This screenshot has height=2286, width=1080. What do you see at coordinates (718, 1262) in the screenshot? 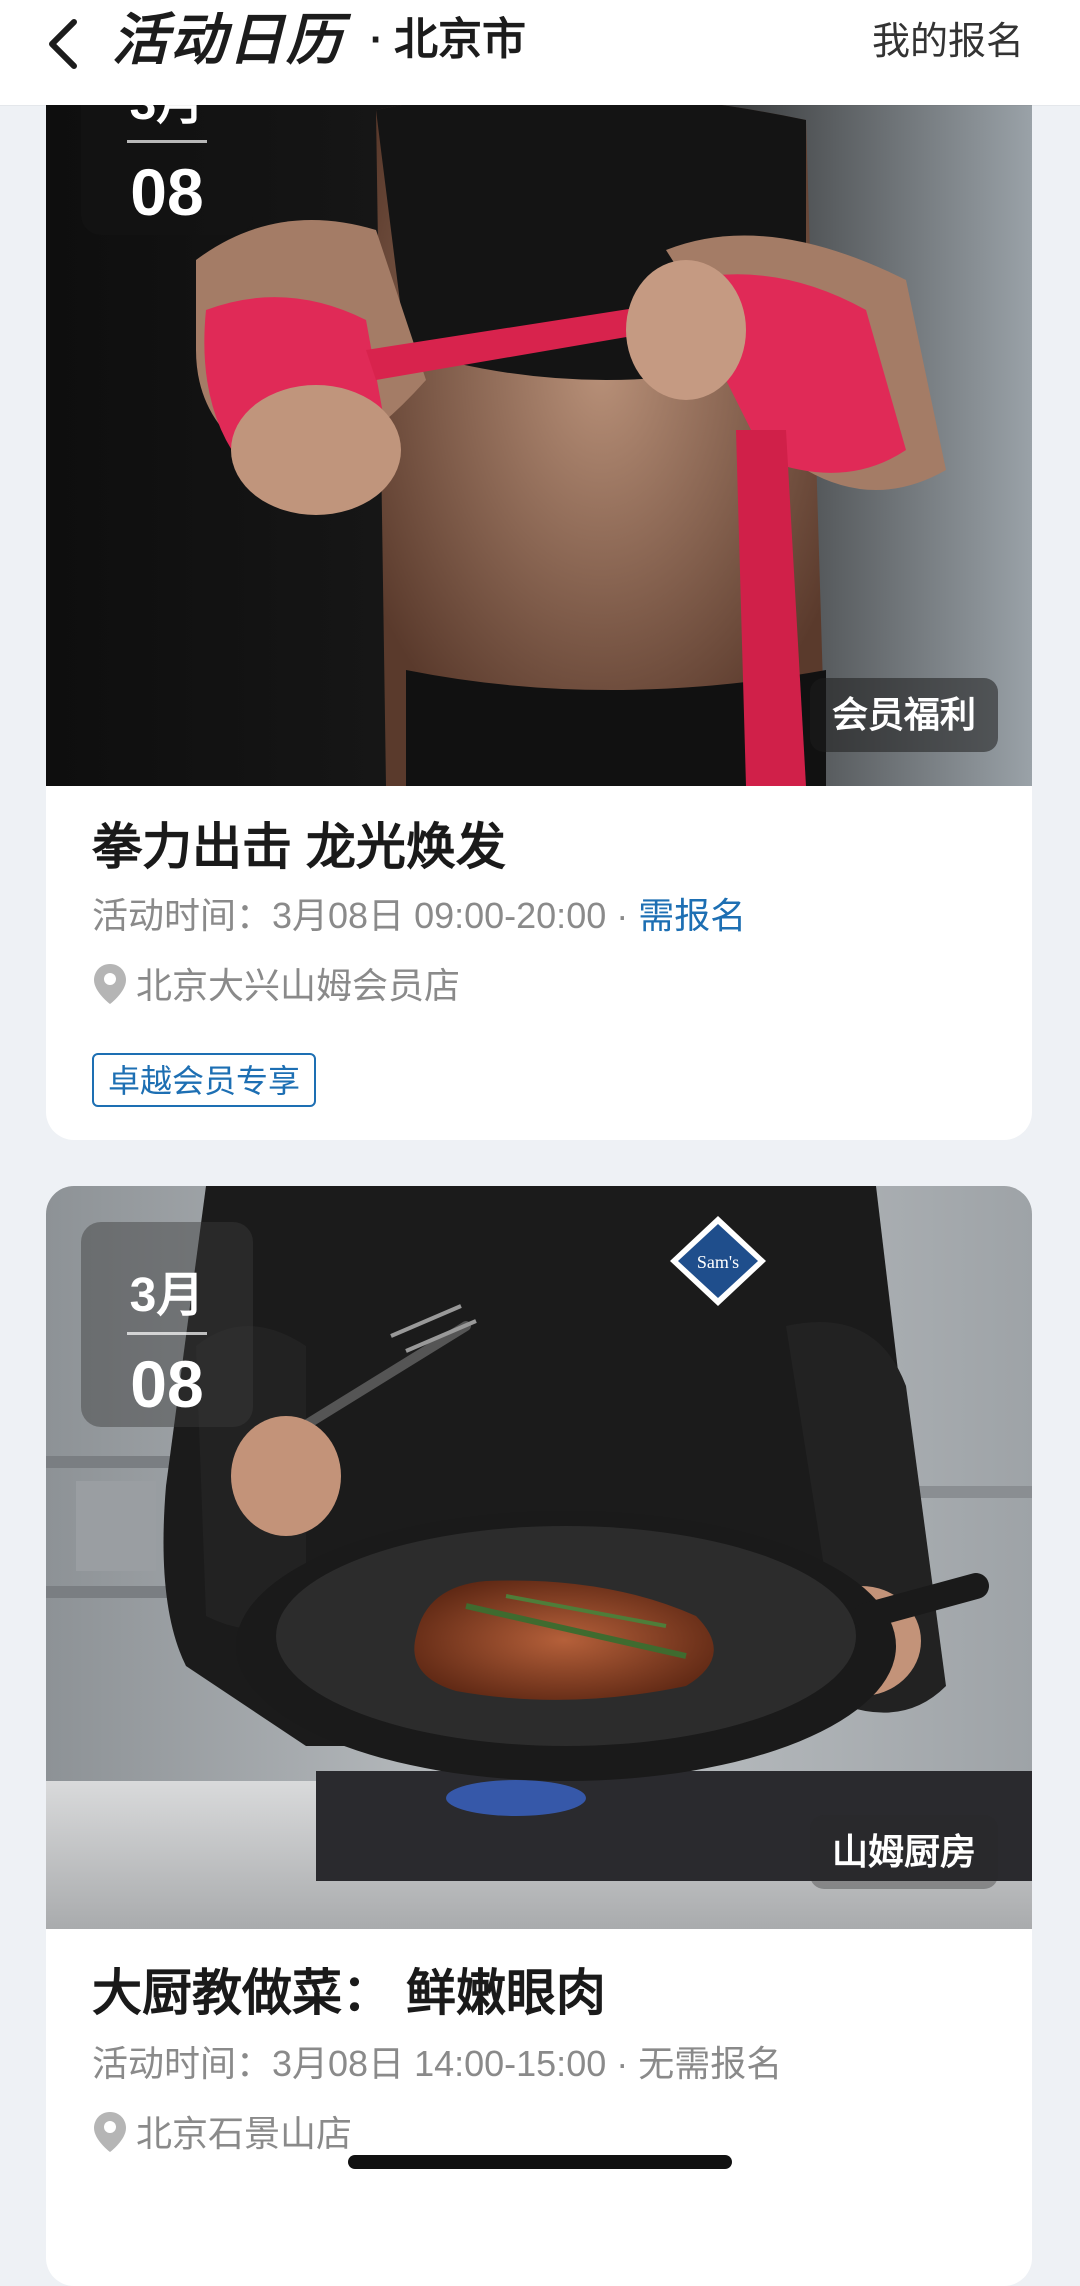
I see `sams-club-logo-text: Sam's` at bounding box center [718, 1262].